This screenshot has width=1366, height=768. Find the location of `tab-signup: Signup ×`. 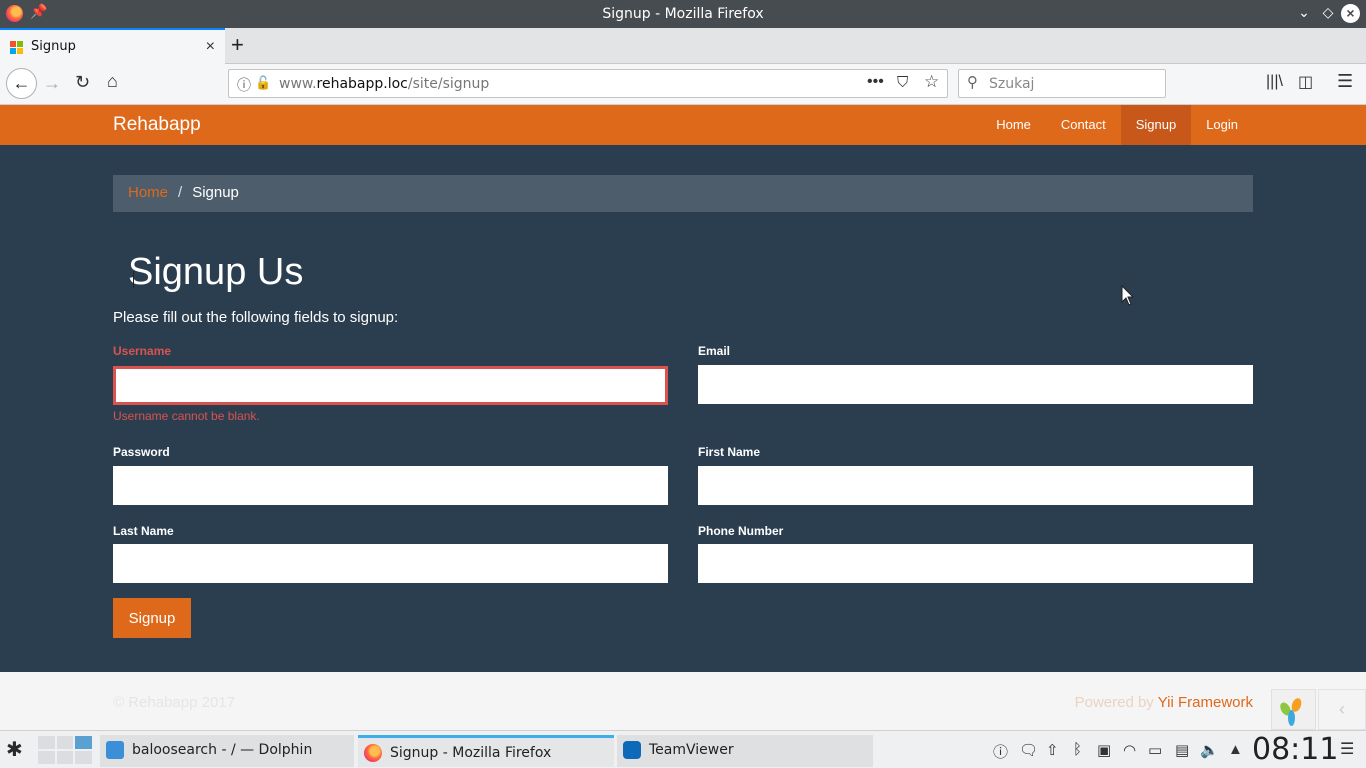

tab-signup: Signup × is located at coordinates (112, 46).